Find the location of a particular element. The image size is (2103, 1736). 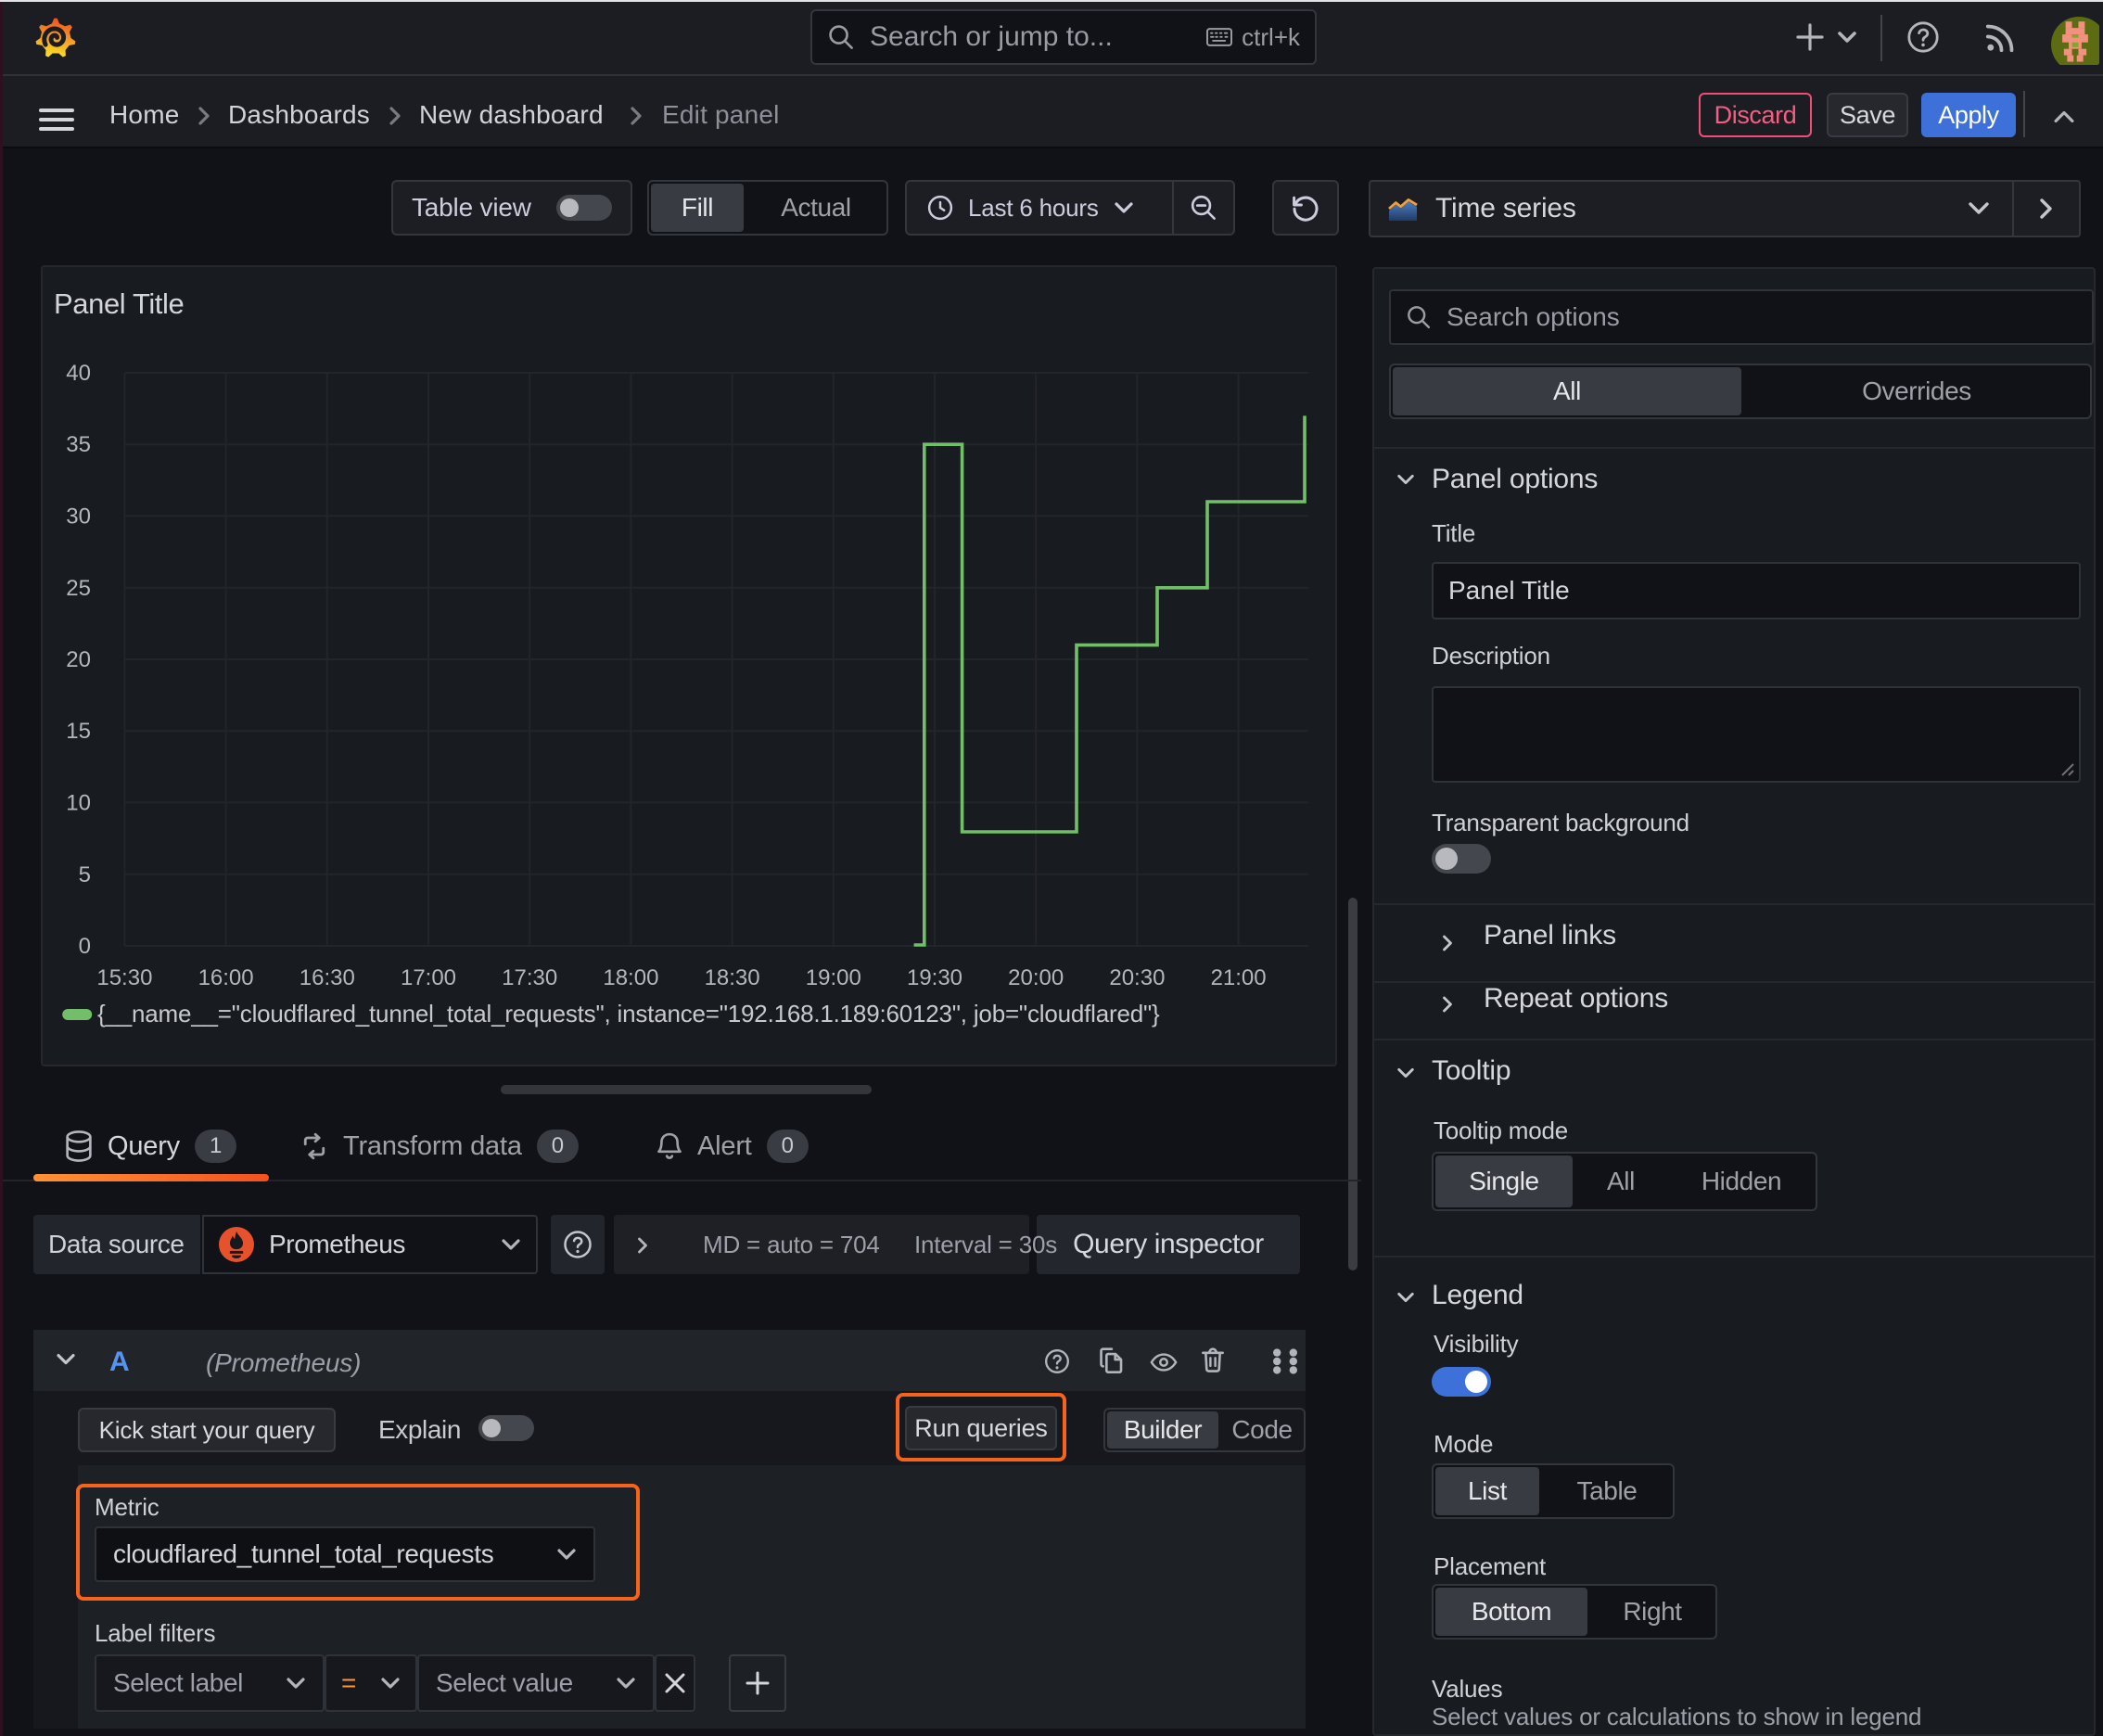

svg-text: 25 is located at coordinates (78, 588).